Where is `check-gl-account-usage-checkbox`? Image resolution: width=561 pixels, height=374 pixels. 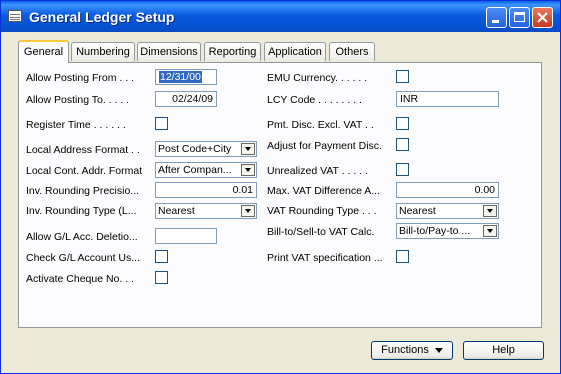 check-gl-account-usage-checkbox is located at coordinates (161, 256).